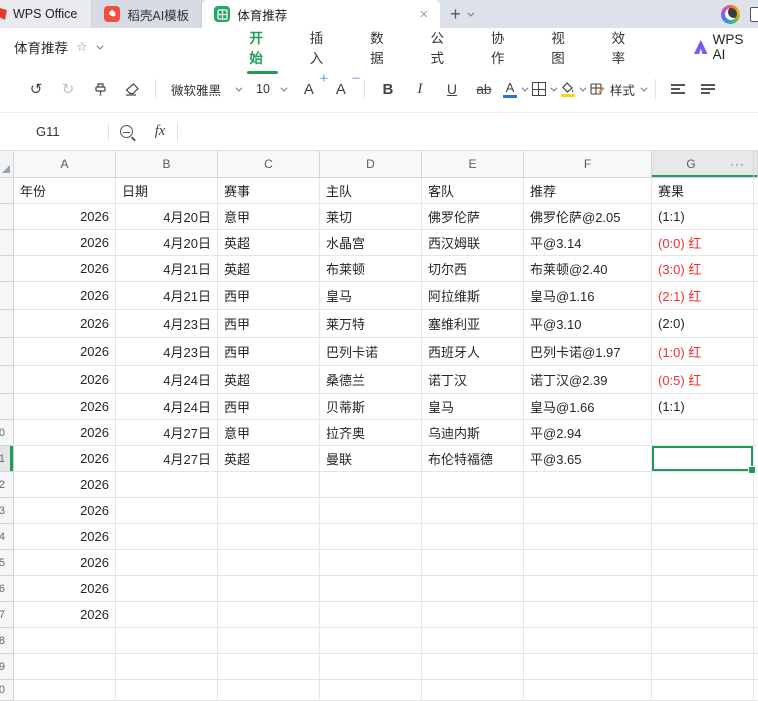 This screenshot has height=701, width=758. I want to click on cell-G2: (1:1), so click(703, 217).